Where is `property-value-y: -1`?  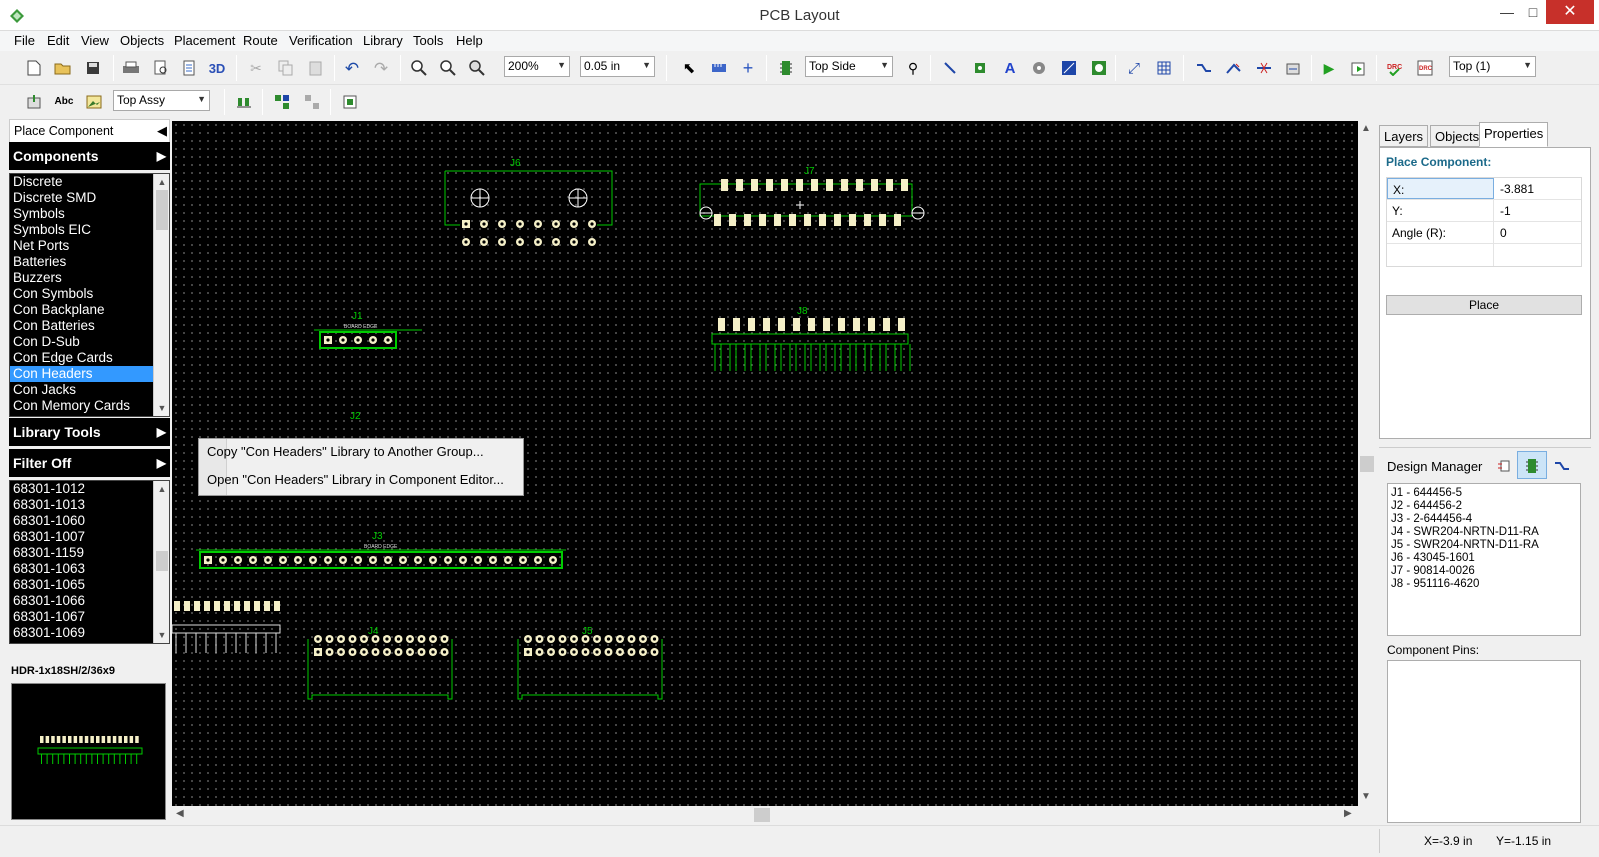 property-value-y: -1 is located at coordinates (1537, 210).